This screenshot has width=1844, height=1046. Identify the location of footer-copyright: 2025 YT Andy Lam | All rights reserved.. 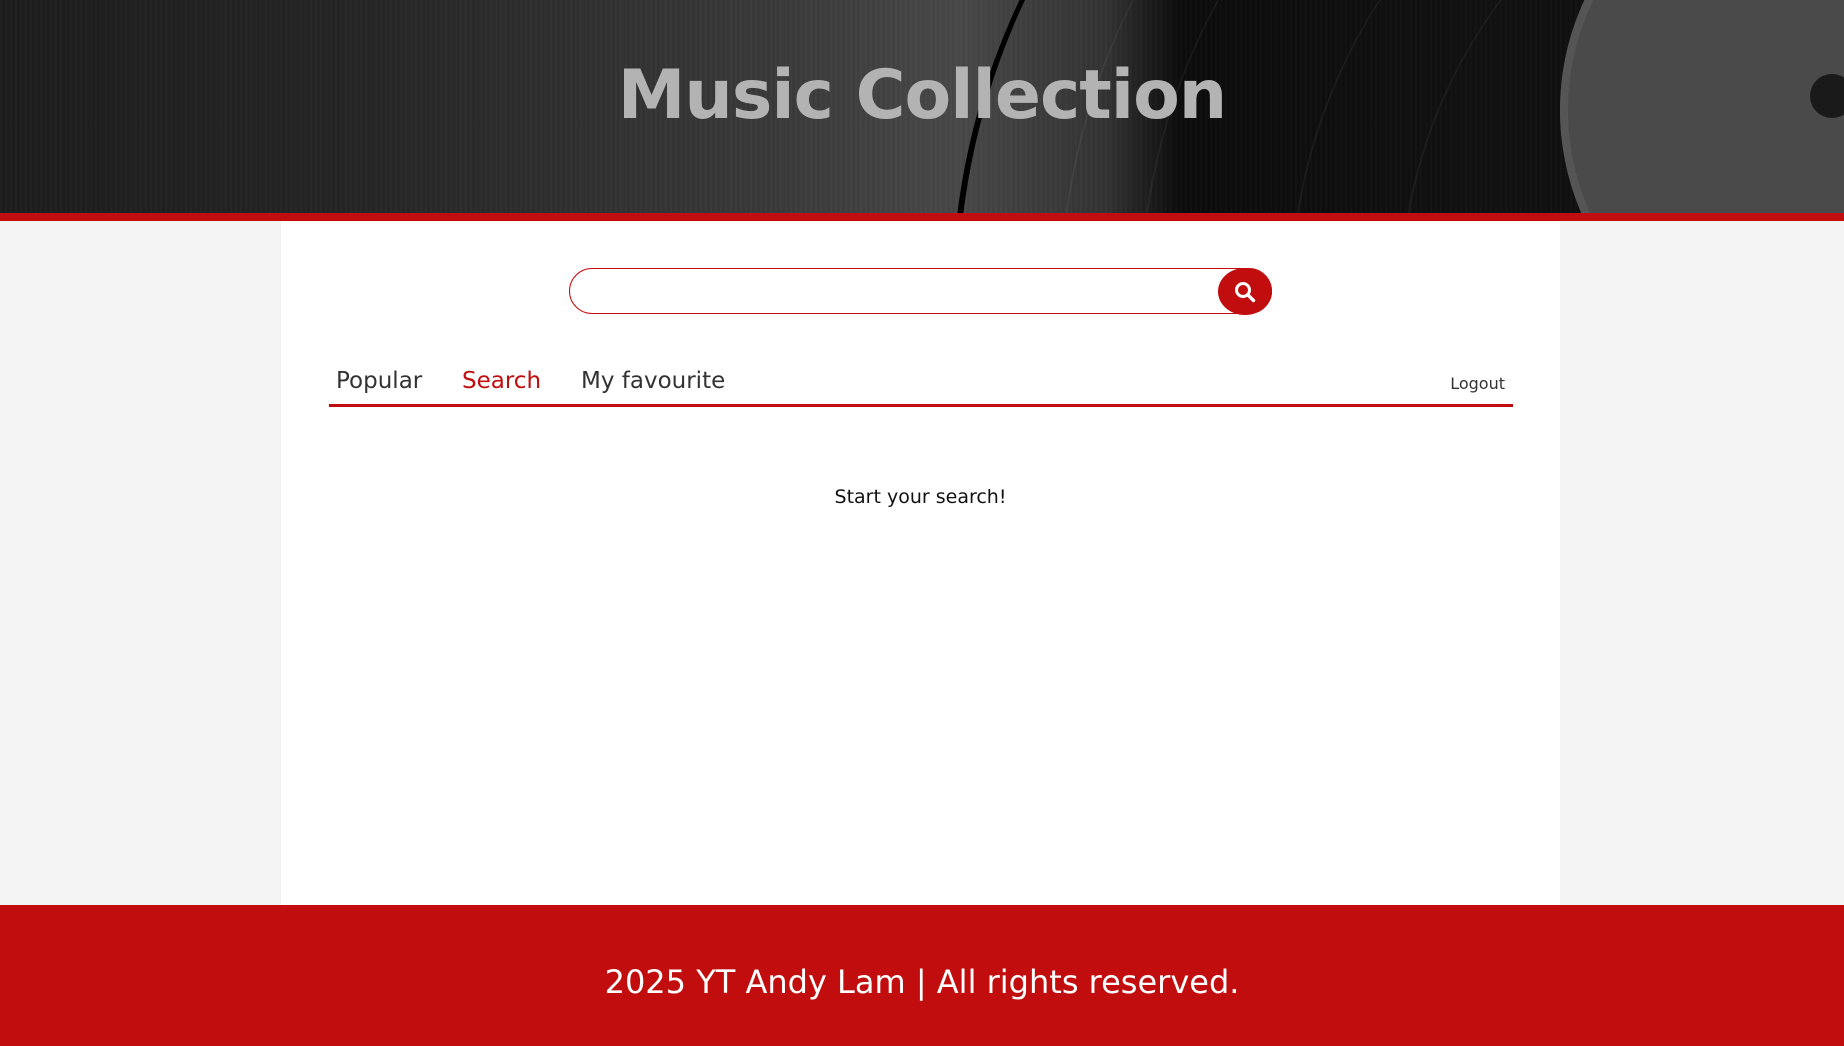
(922, 982).